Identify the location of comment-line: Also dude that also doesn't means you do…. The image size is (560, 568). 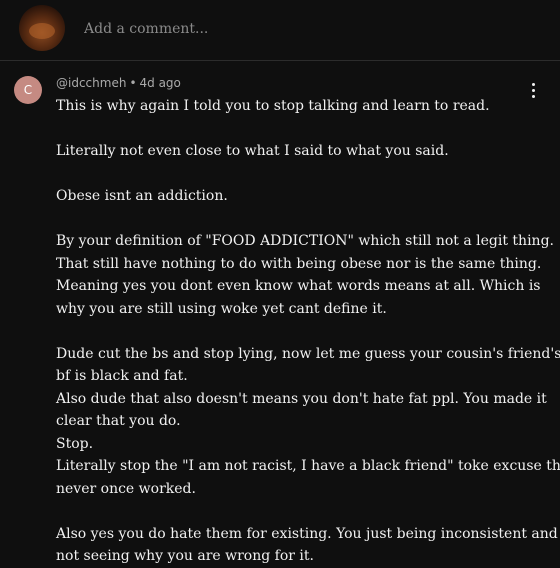
(301, 398).